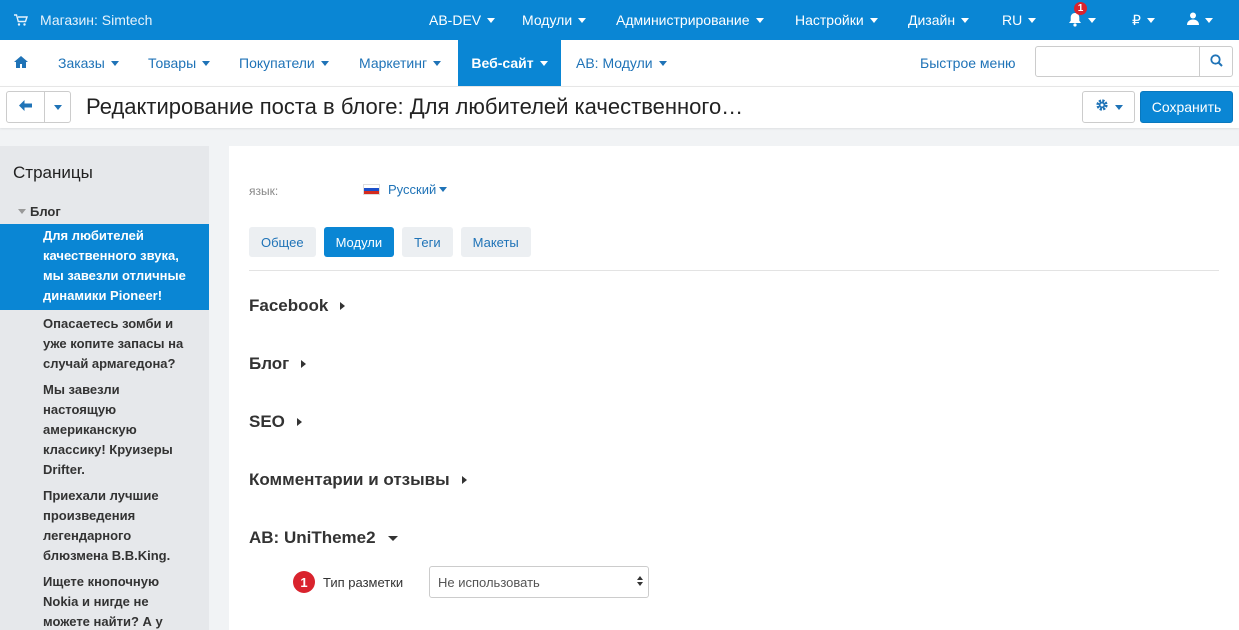 The width and height of the screenshot is (1239, 630). What do you see at coordinates (427, 242) in the screenshot?
I see `tab-tags: Теги` at bounding box center [427, 242].